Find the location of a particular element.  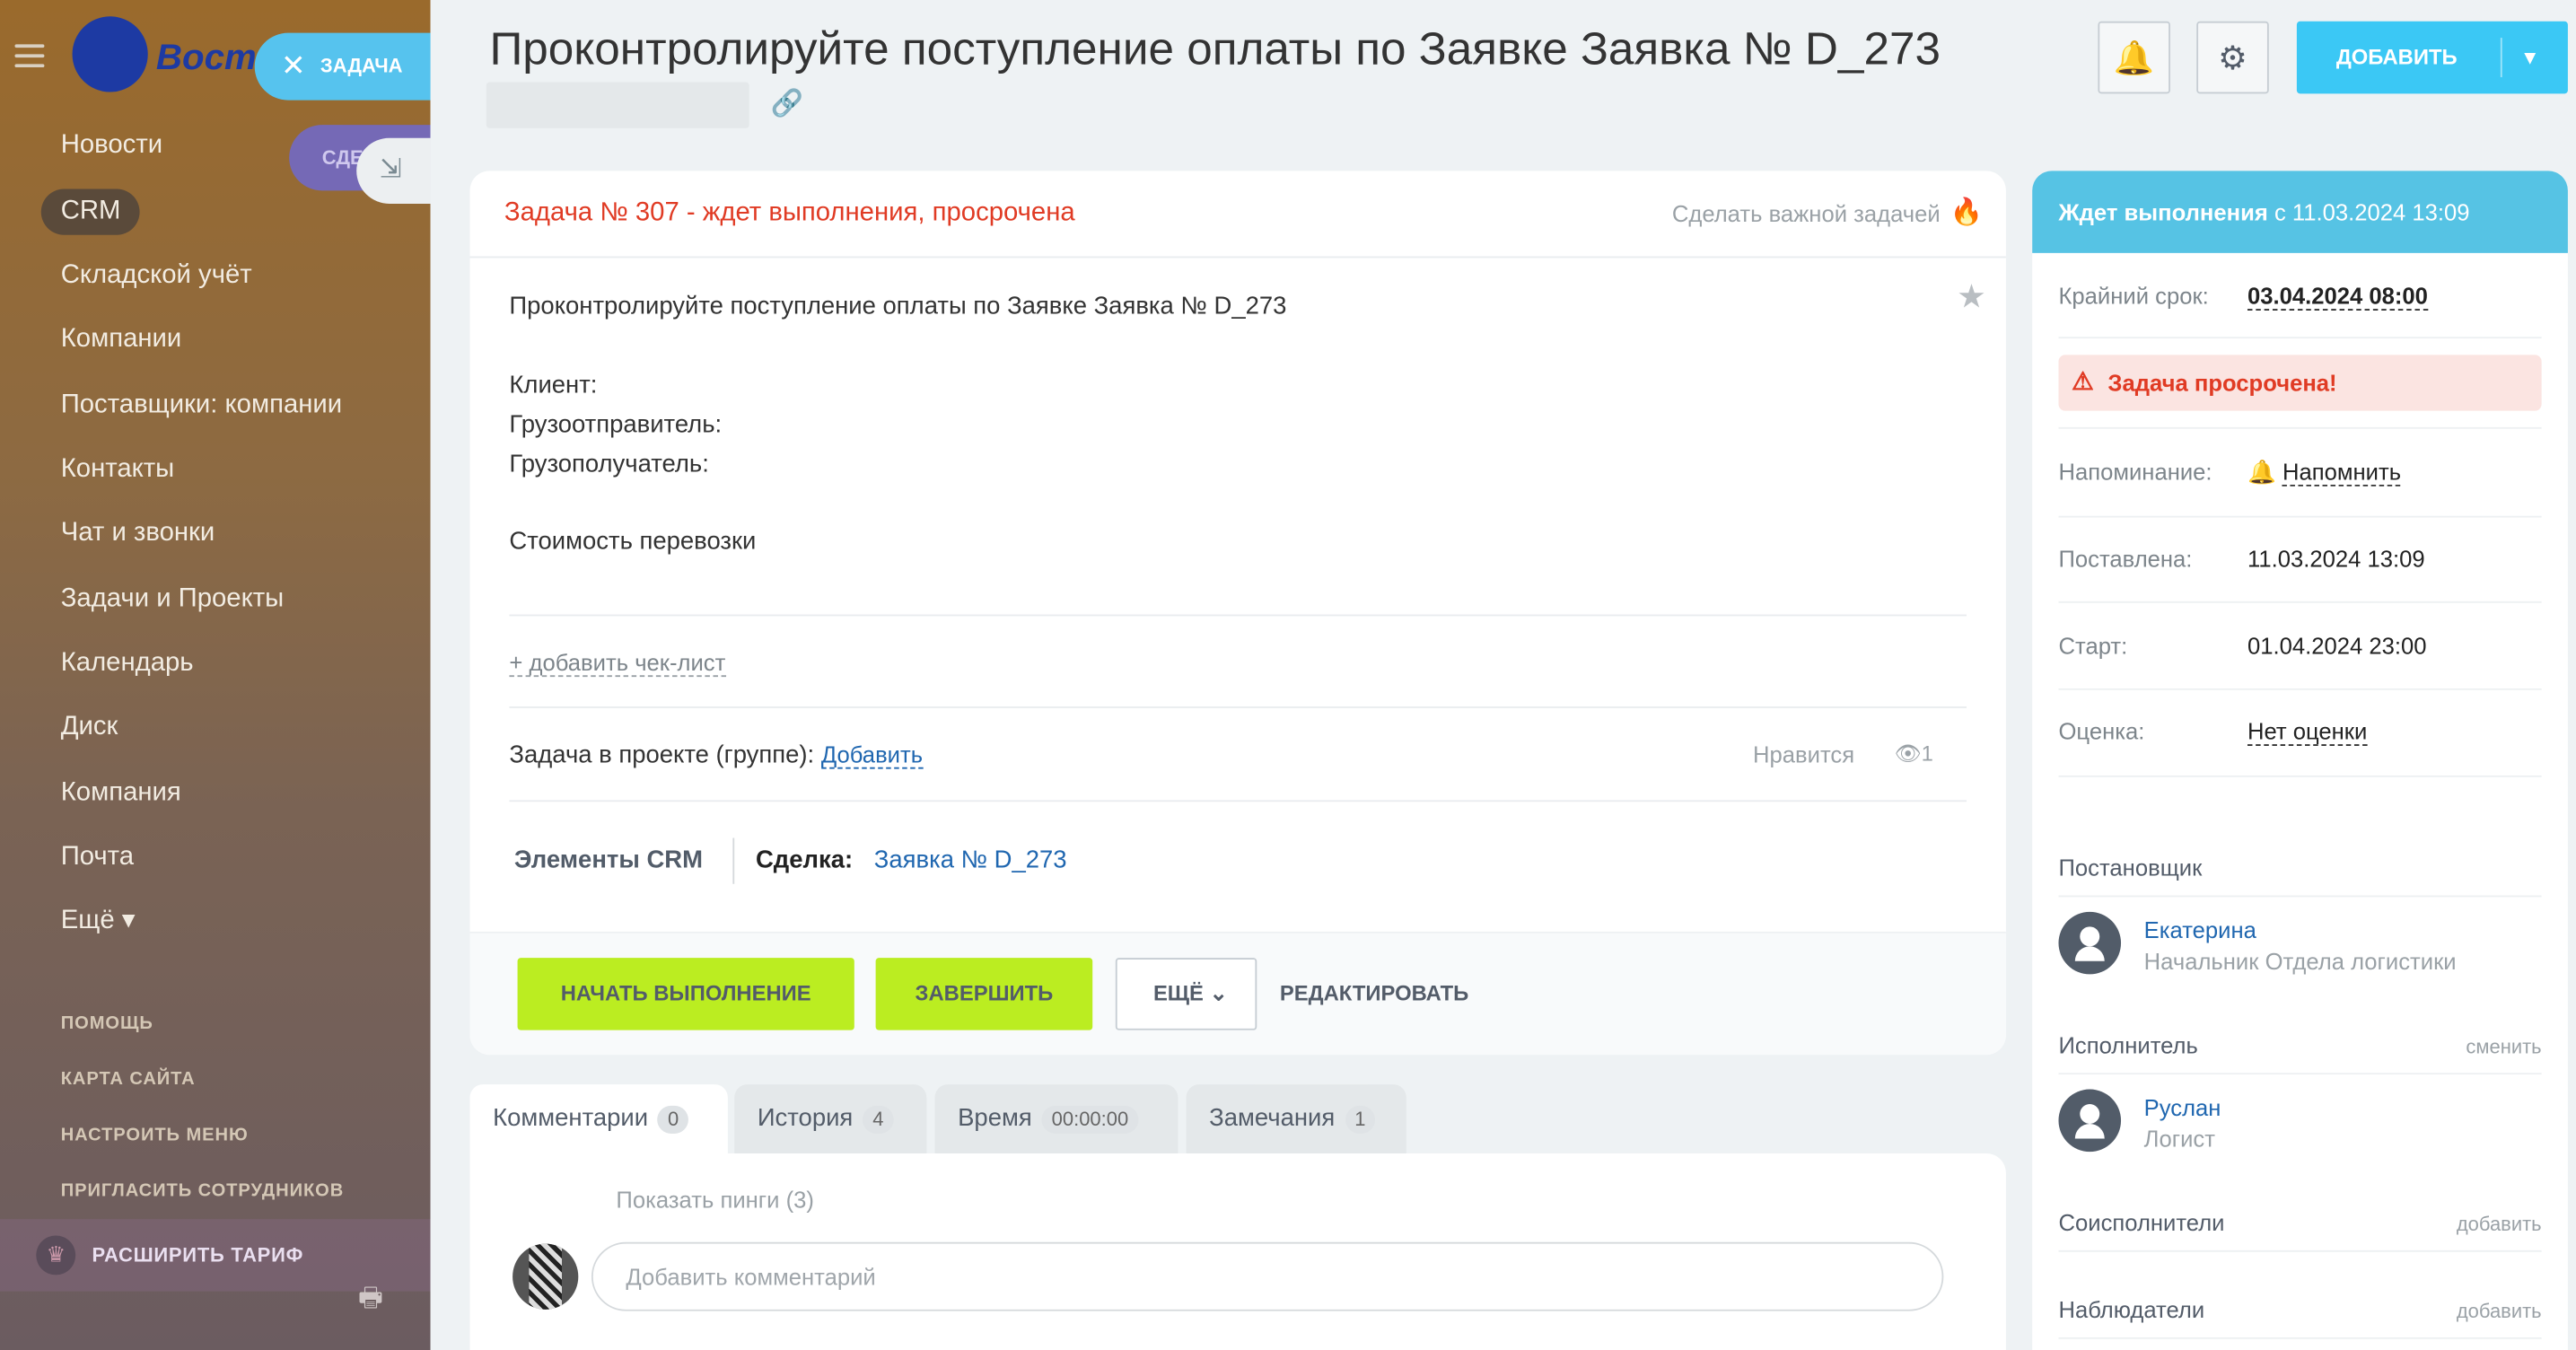

add-checklist-link: + добавить чек-лист is located at coordinates (617, 663).